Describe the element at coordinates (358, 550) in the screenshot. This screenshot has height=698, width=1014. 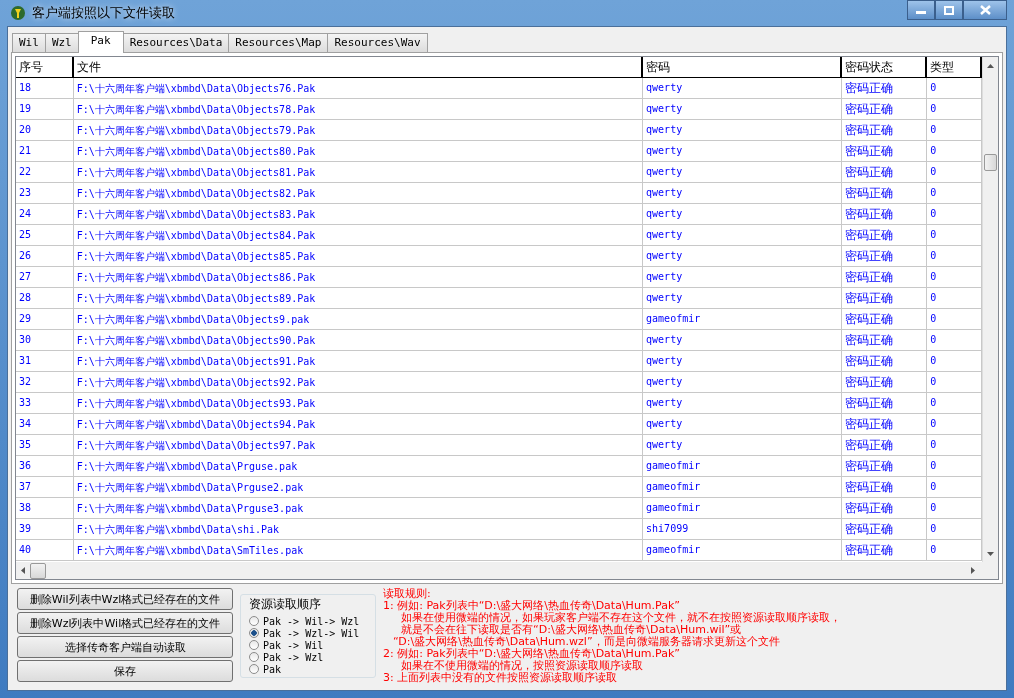
I see `table-cell: F:\十六周年客户端\xbmbd\Data\SmTiles.pak` at that location.